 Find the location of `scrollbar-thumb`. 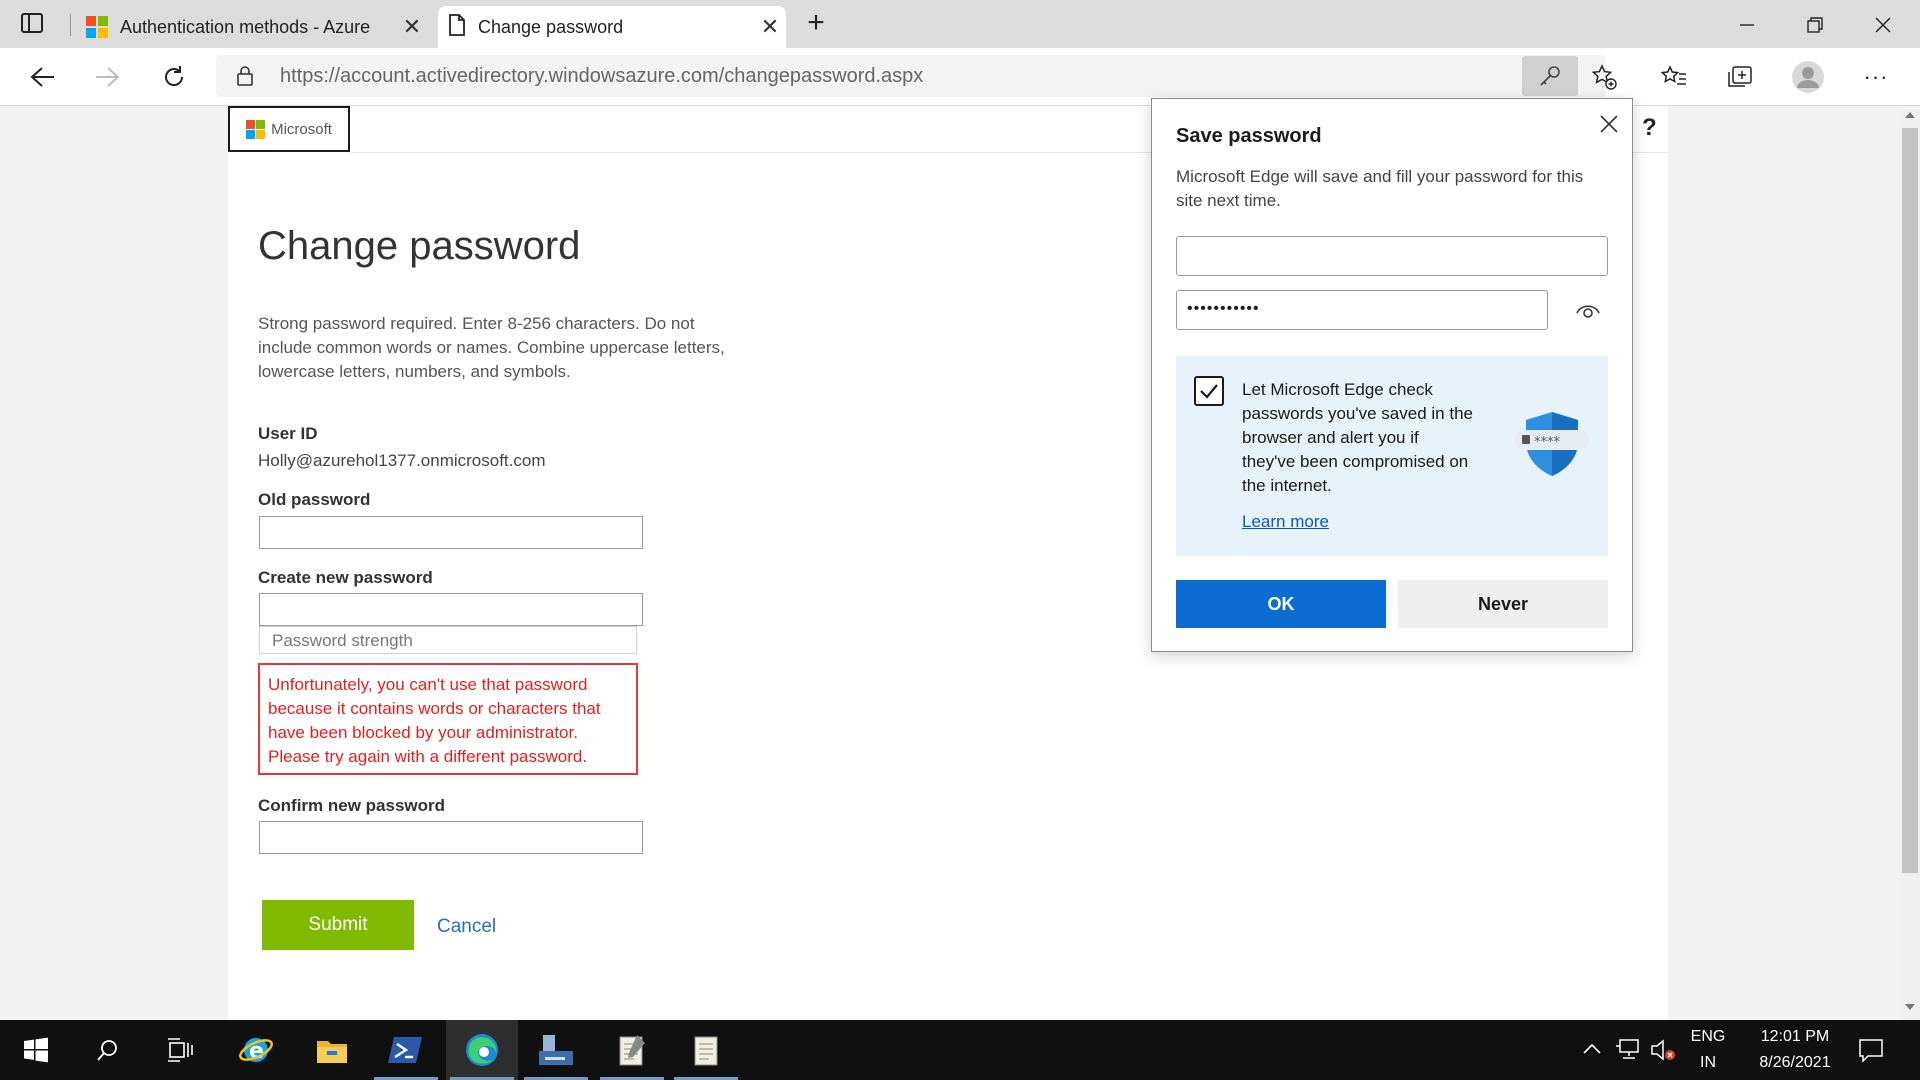

scrollbar-thumb is located at coordinates (1910, 500).